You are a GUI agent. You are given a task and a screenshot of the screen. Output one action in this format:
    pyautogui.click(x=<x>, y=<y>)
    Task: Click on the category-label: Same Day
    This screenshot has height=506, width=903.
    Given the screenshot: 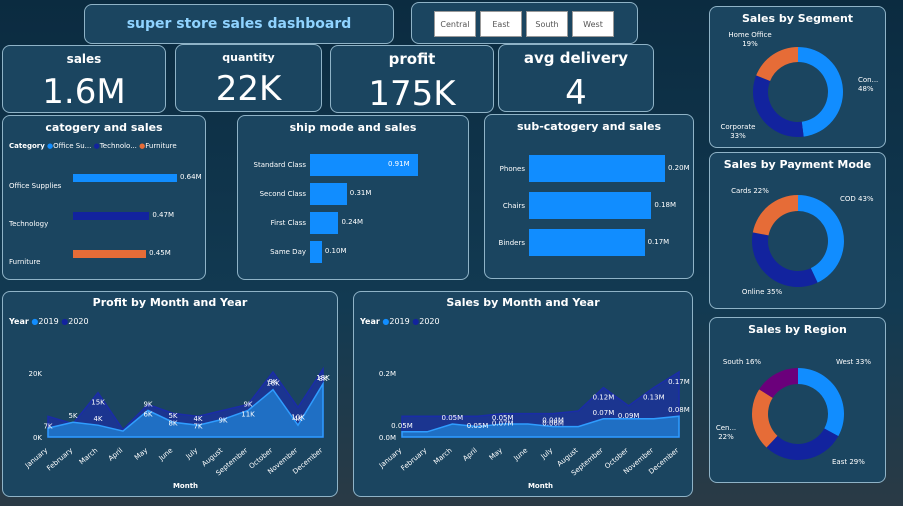 What is the action you would take?
    pyautogui.click(x=288, y=252)
    